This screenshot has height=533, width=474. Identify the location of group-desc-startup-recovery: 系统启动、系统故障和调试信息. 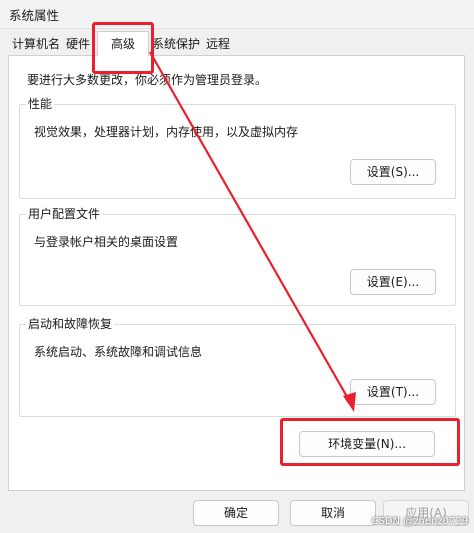
(118, 352).